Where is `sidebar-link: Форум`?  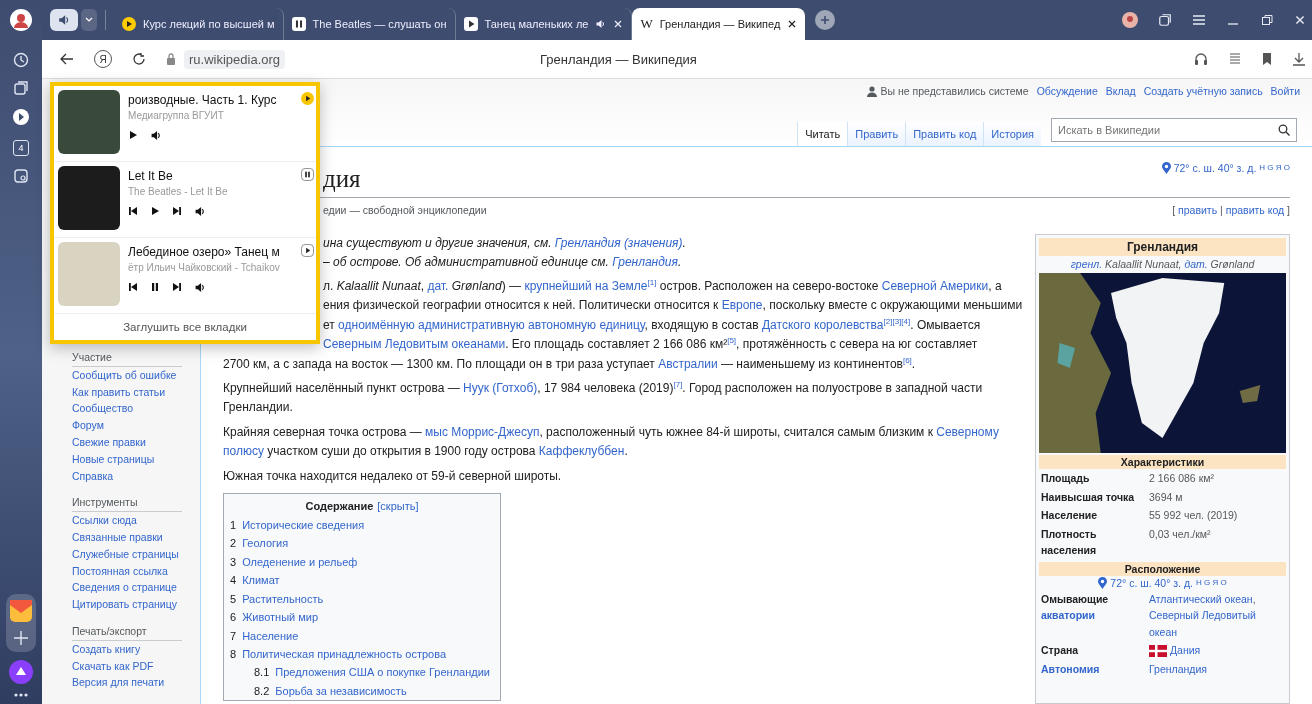 sidebar-link: Форум is located at coordinates (136, 425).